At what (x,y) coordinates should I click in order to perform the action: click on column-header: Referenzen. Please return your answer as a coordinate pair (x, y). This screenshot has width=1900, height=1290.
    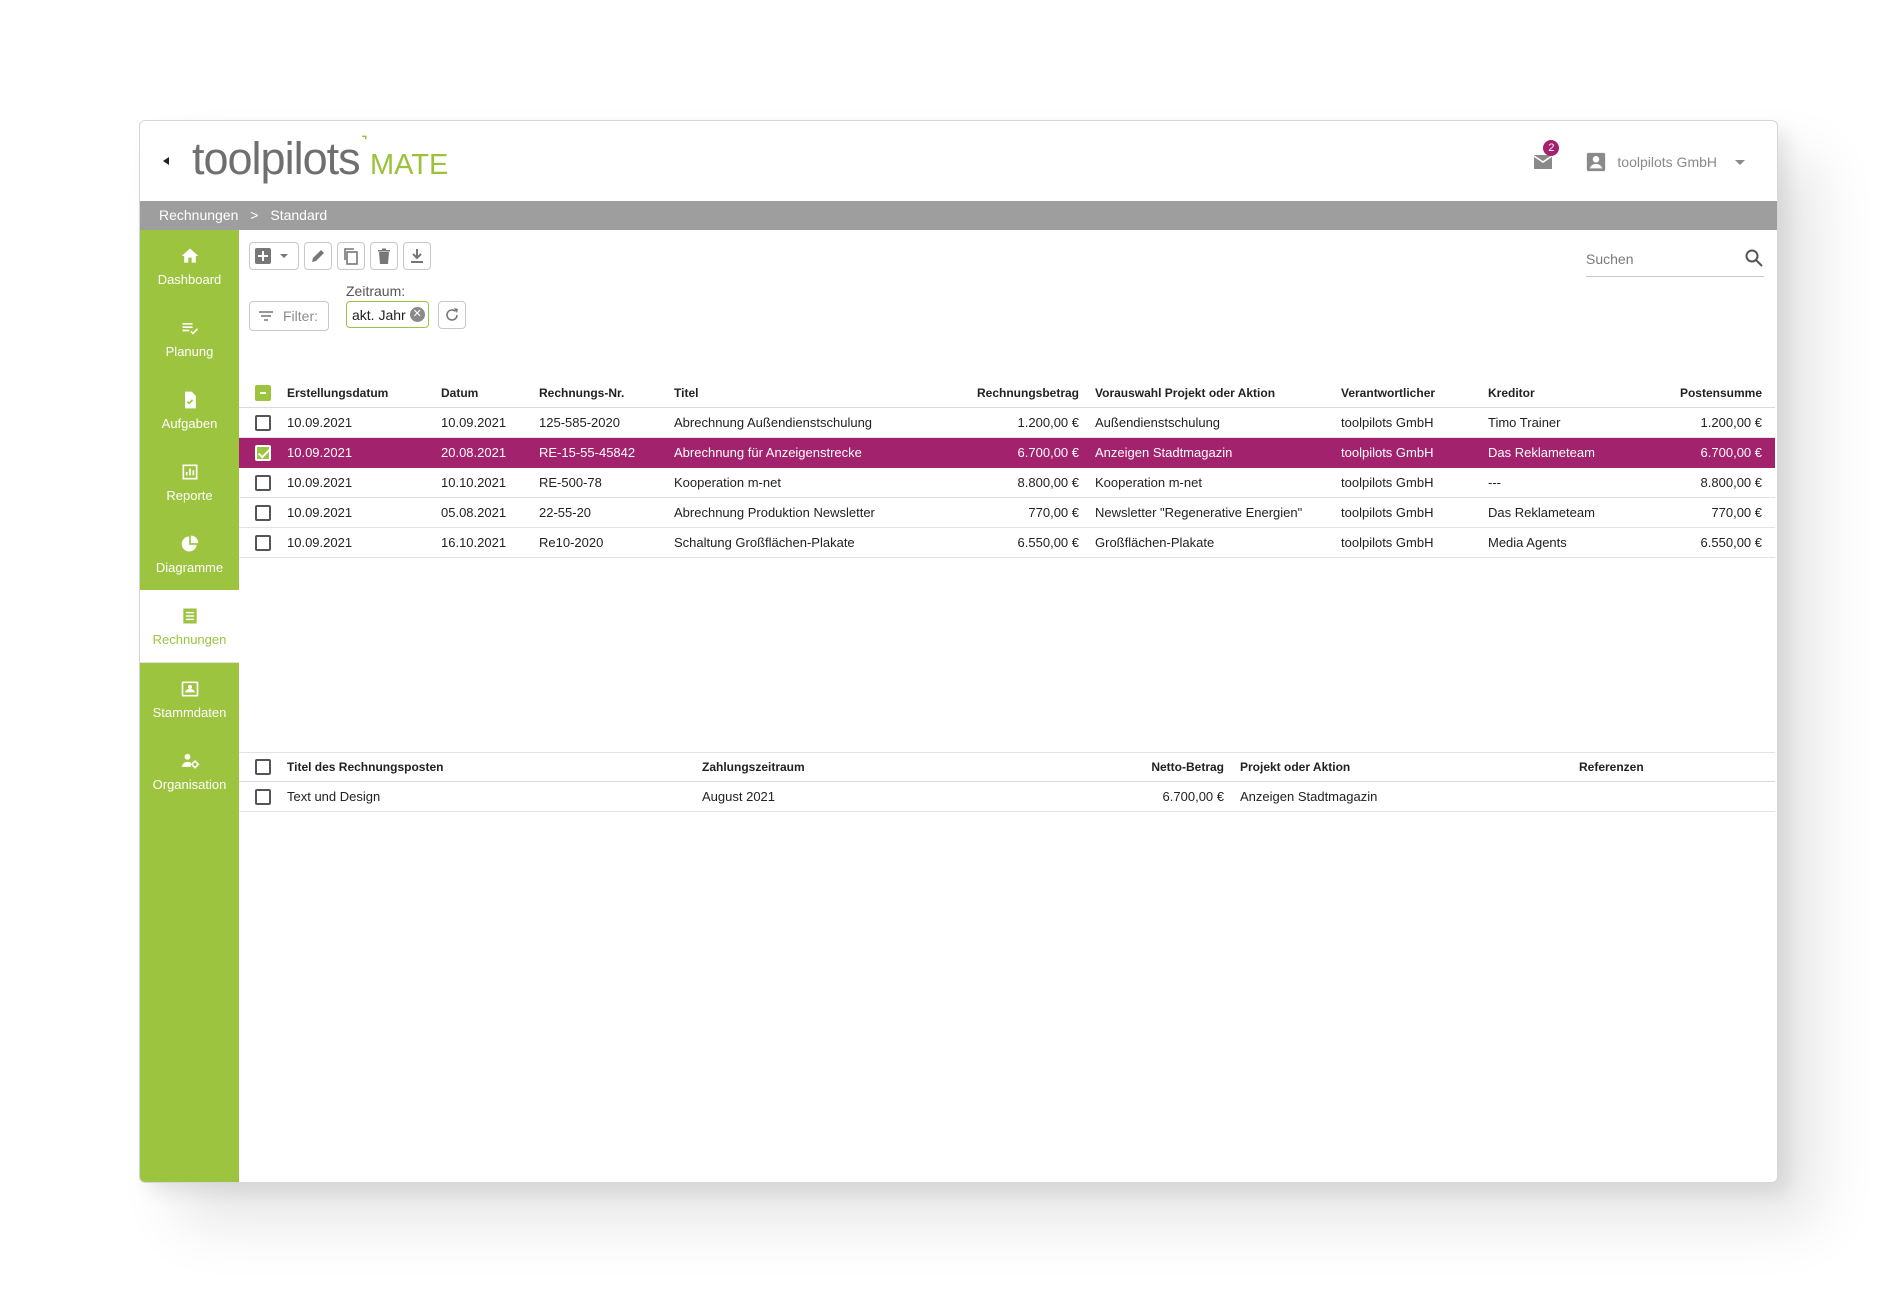
    Looking at the image, I should click on (1677, 767).